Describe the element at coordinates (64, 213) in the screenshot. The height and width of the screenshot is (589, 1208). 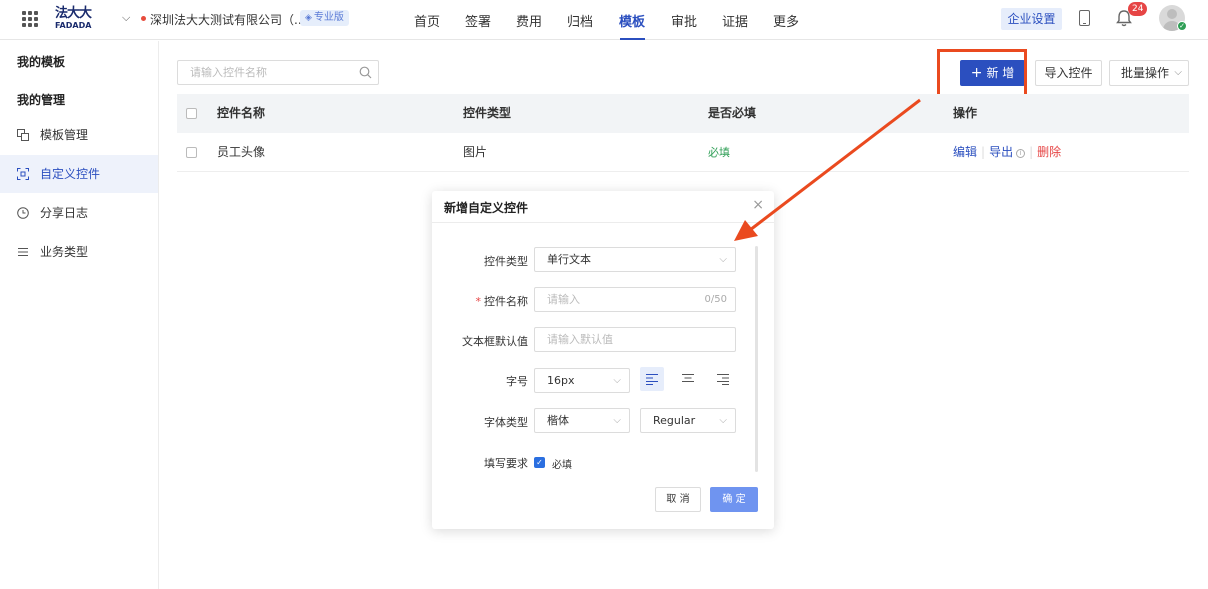
I see `sidebar-item-label: 分享日志` at that location.